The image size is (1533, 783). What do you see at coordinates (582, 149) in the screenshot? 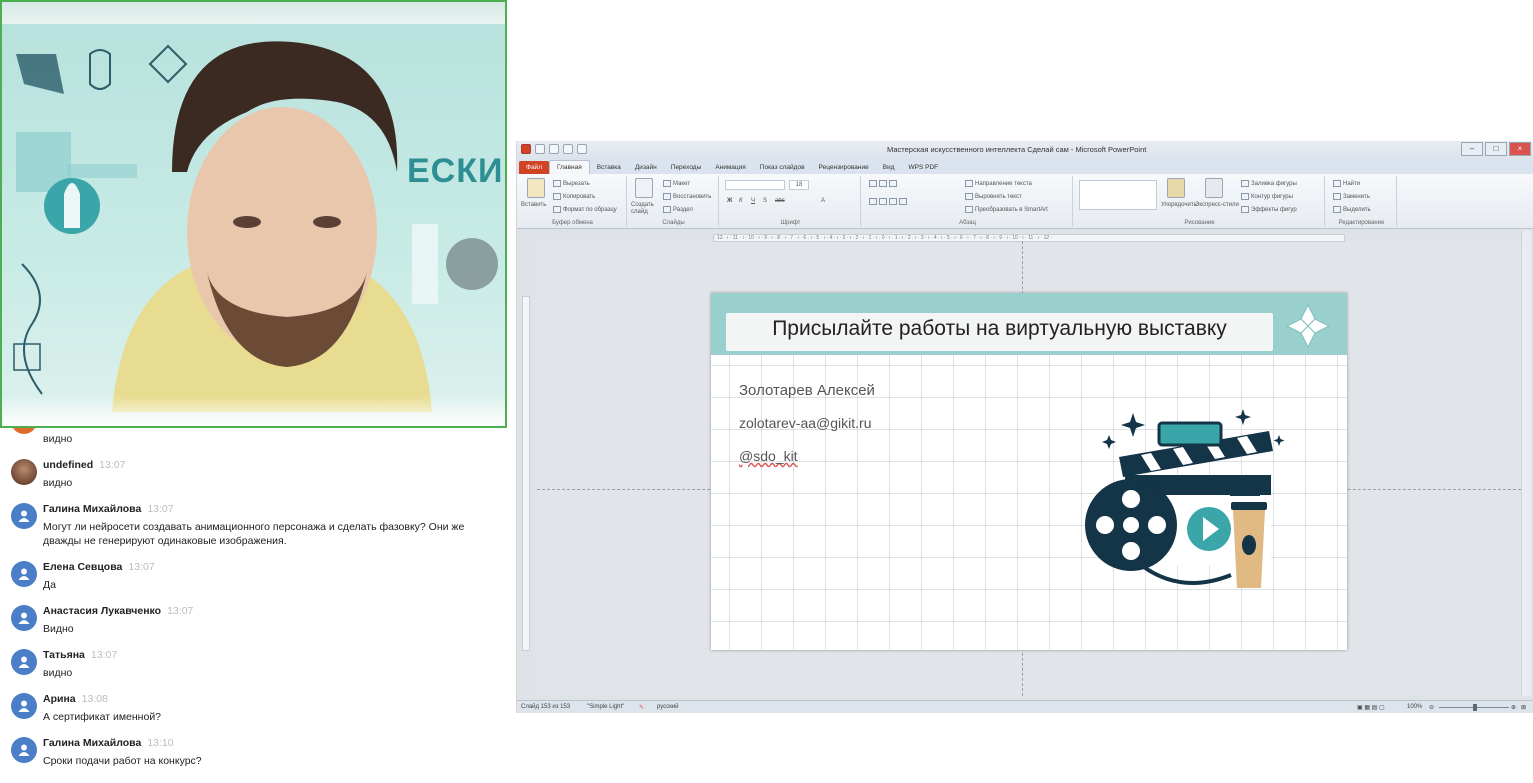
I see `customize-icon` at bounding box center [582, 149].